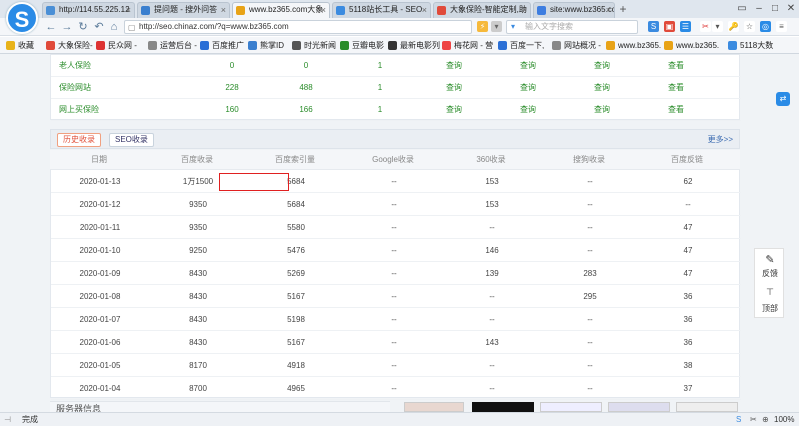 This screenshot has width=799, height=426. What do you see at coordinates (119, 88) in the screenshot?
I see `keyword-cell: 保险网站` at bounding box center [119, 88].